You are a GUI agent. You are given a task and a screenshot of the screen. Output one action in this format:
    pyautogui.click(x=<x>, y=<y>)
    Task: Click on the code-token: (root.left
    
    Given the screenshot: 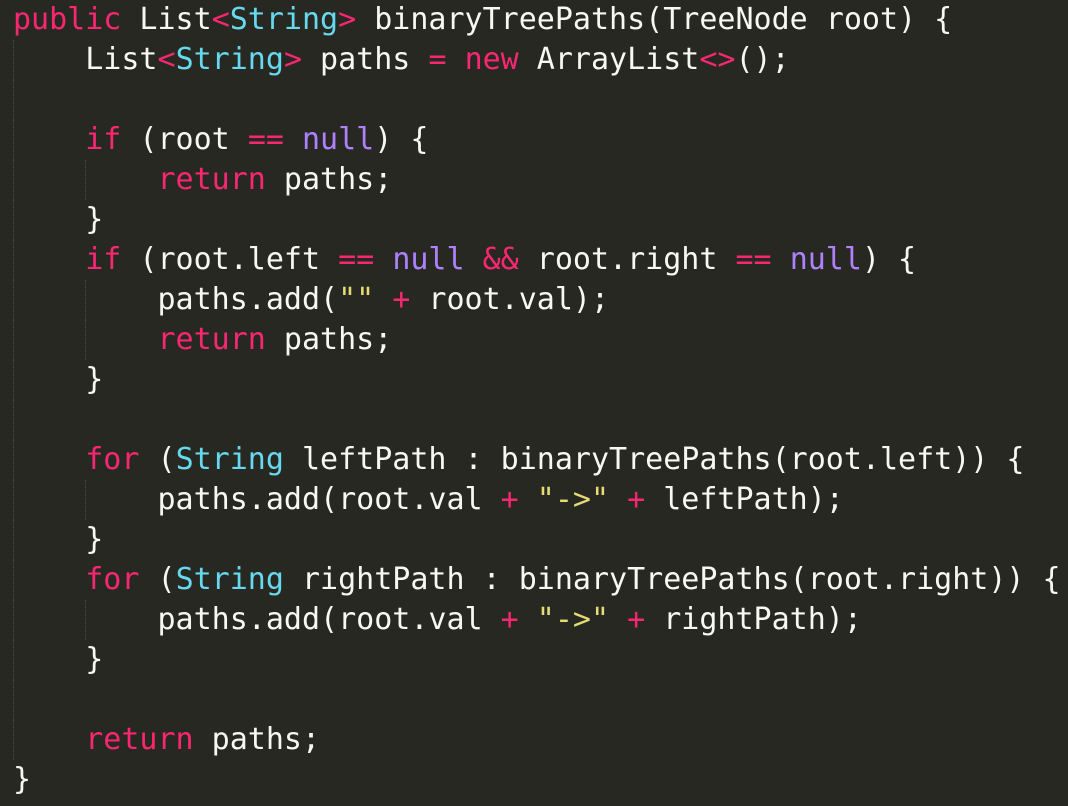 What is the action you would take?
    pyautogui.click(x=230, y=259)
    